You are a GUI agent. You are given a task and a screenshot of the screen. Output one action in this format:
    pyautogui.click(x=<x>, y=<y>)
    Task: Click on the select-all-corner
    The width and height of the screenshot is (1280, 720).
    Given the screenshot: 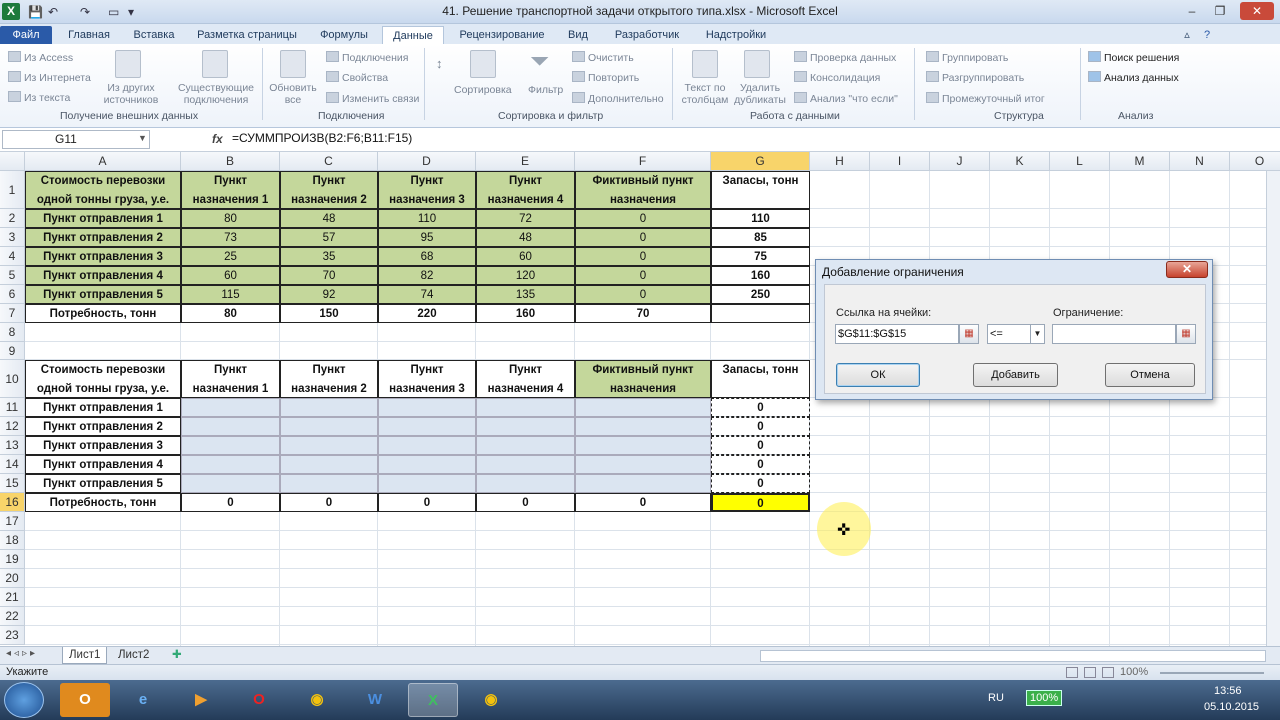 What is the action you would take?
    pyautogui.click(x=12, y=161)
    